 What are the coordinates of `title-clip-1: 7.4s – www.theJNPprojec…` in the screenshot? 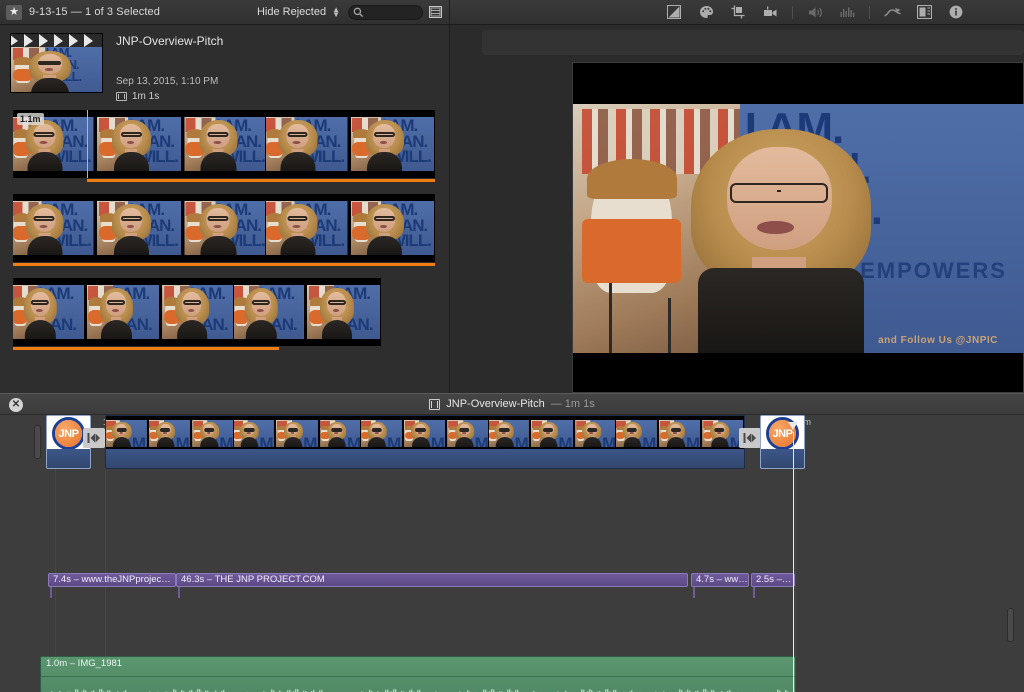 It's located at (112, 580).